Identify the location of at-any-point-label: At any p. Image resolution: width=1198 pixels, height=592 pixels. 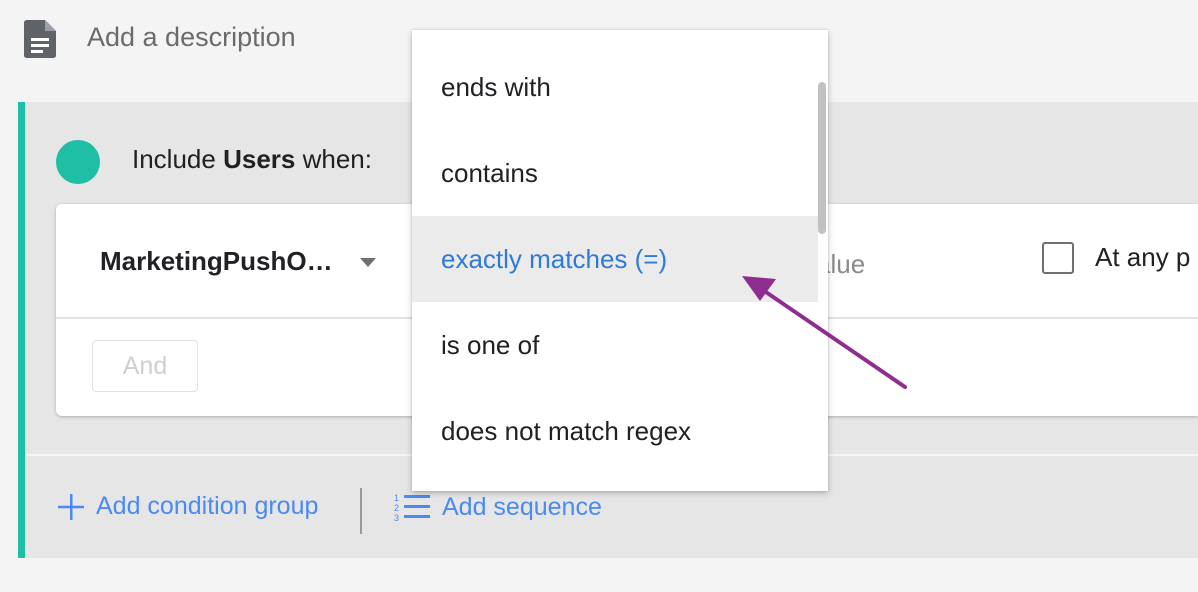
(1143, 257).